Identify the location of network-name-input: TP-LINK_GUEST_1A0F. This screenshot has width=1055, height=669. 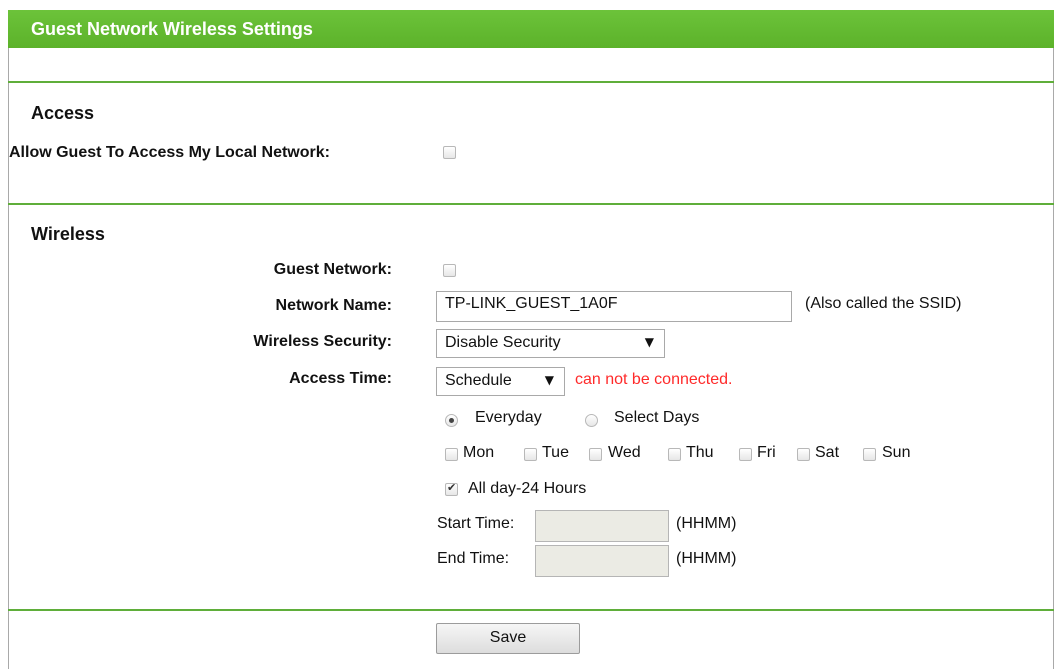
(614, 306).